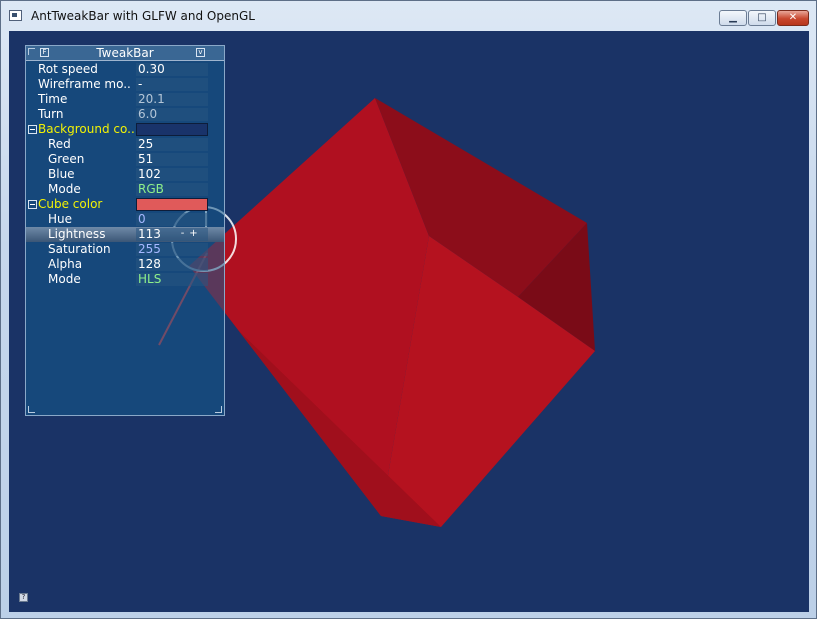 Image resolution: width=817 pixels, height=619 pixels. I want to click on row-label: Cube color, so click(70, 204).